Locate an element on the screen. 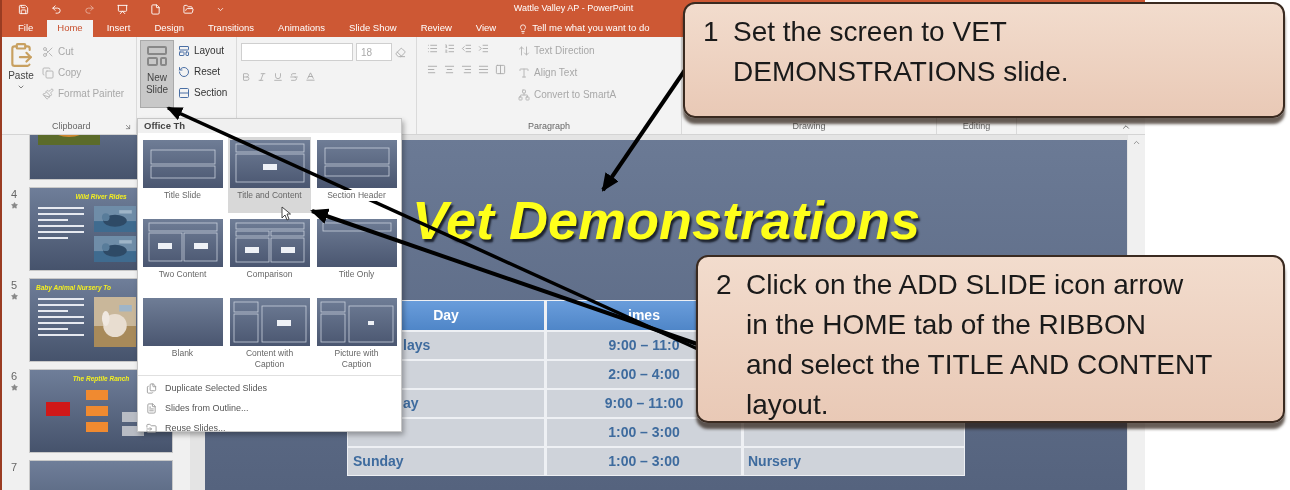 The width and height of the screenshot is (1290, 490). ribbon-tab: Design is located at coordinates (169, 28).